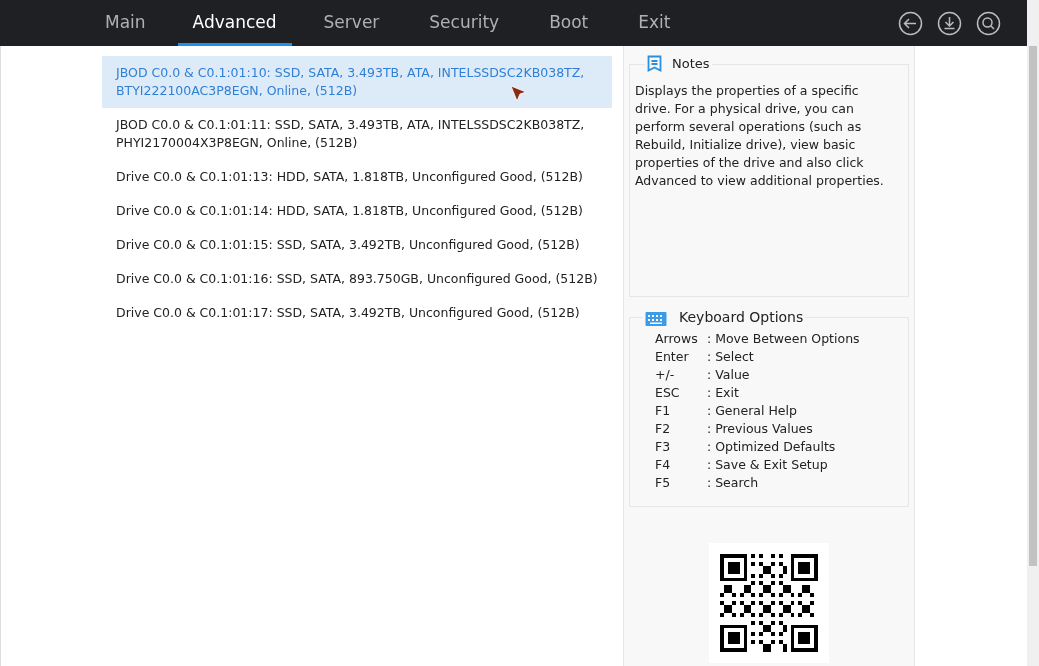 This screenshot has width=1039, height=666. Describe the element at coordinates (663, 411) in the screenshot. I see `key-name: F1` at that location.